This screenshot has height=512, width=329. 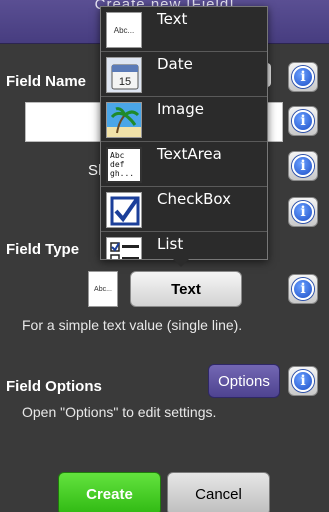 What do you see at coordinates (181, 262) in the screenshot?
I see `dropdown-pointer` at bounding box center [181, 262].